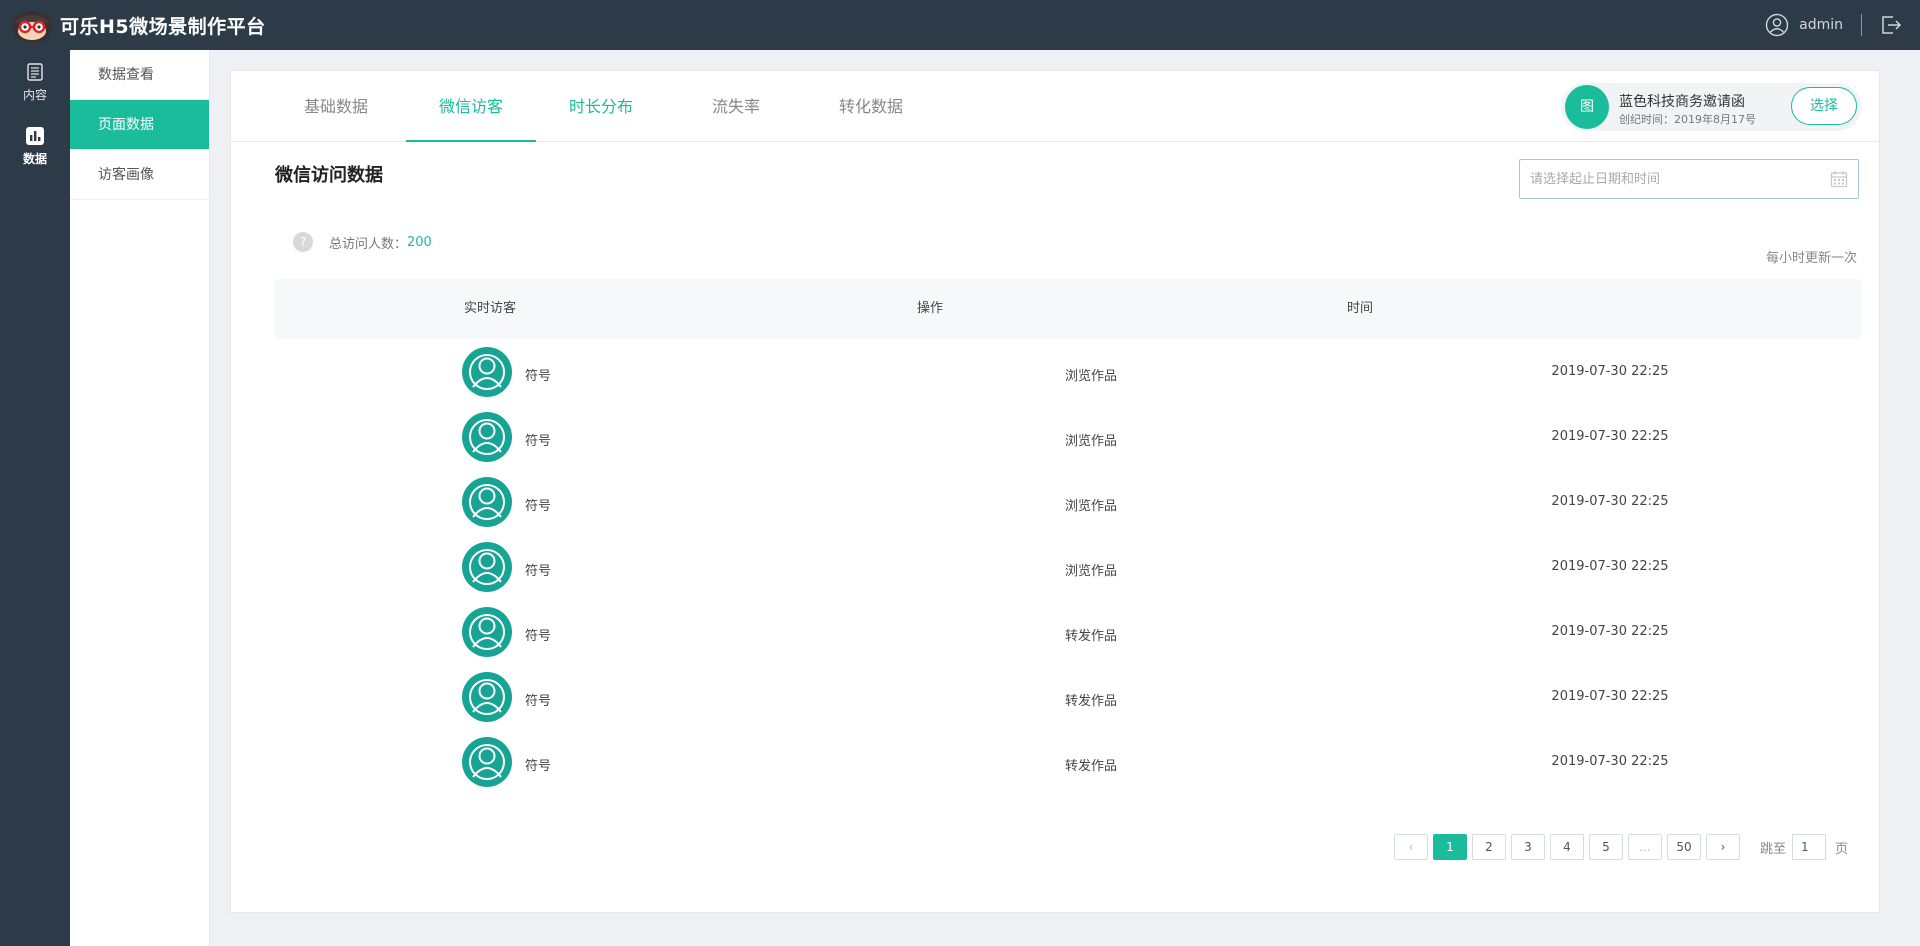 This screenshot has width=1920, height=946. Describe the element at coordinates (1682, 102) in the screenshot. I see `invitation-title: 蓝色科技商务邀请函` at that location.